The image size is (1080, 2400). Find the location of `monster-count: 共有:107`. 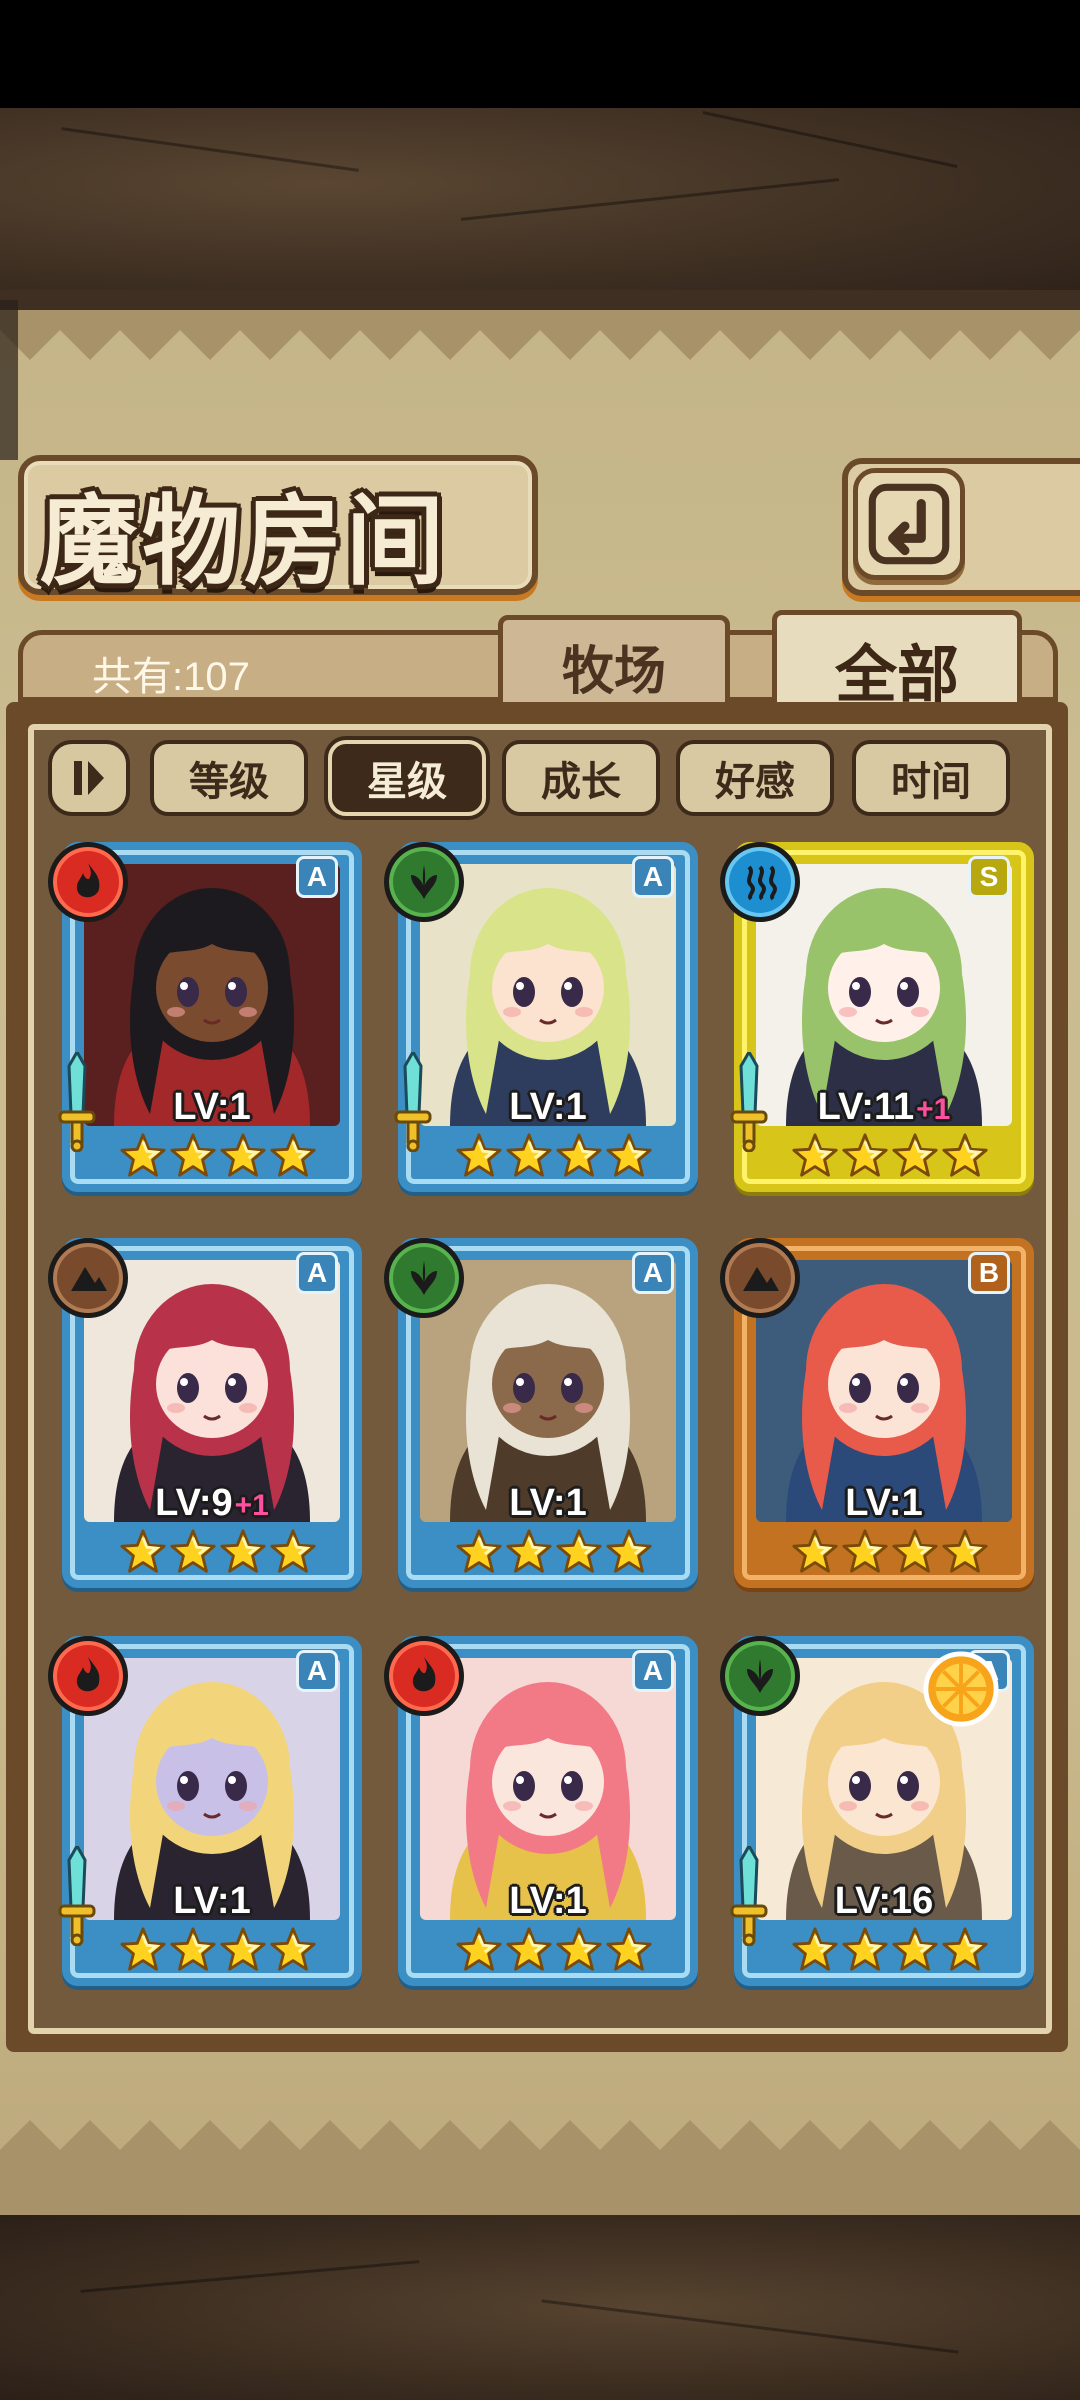

monster-count: 共有:107 is located at coordinates (171, 677).